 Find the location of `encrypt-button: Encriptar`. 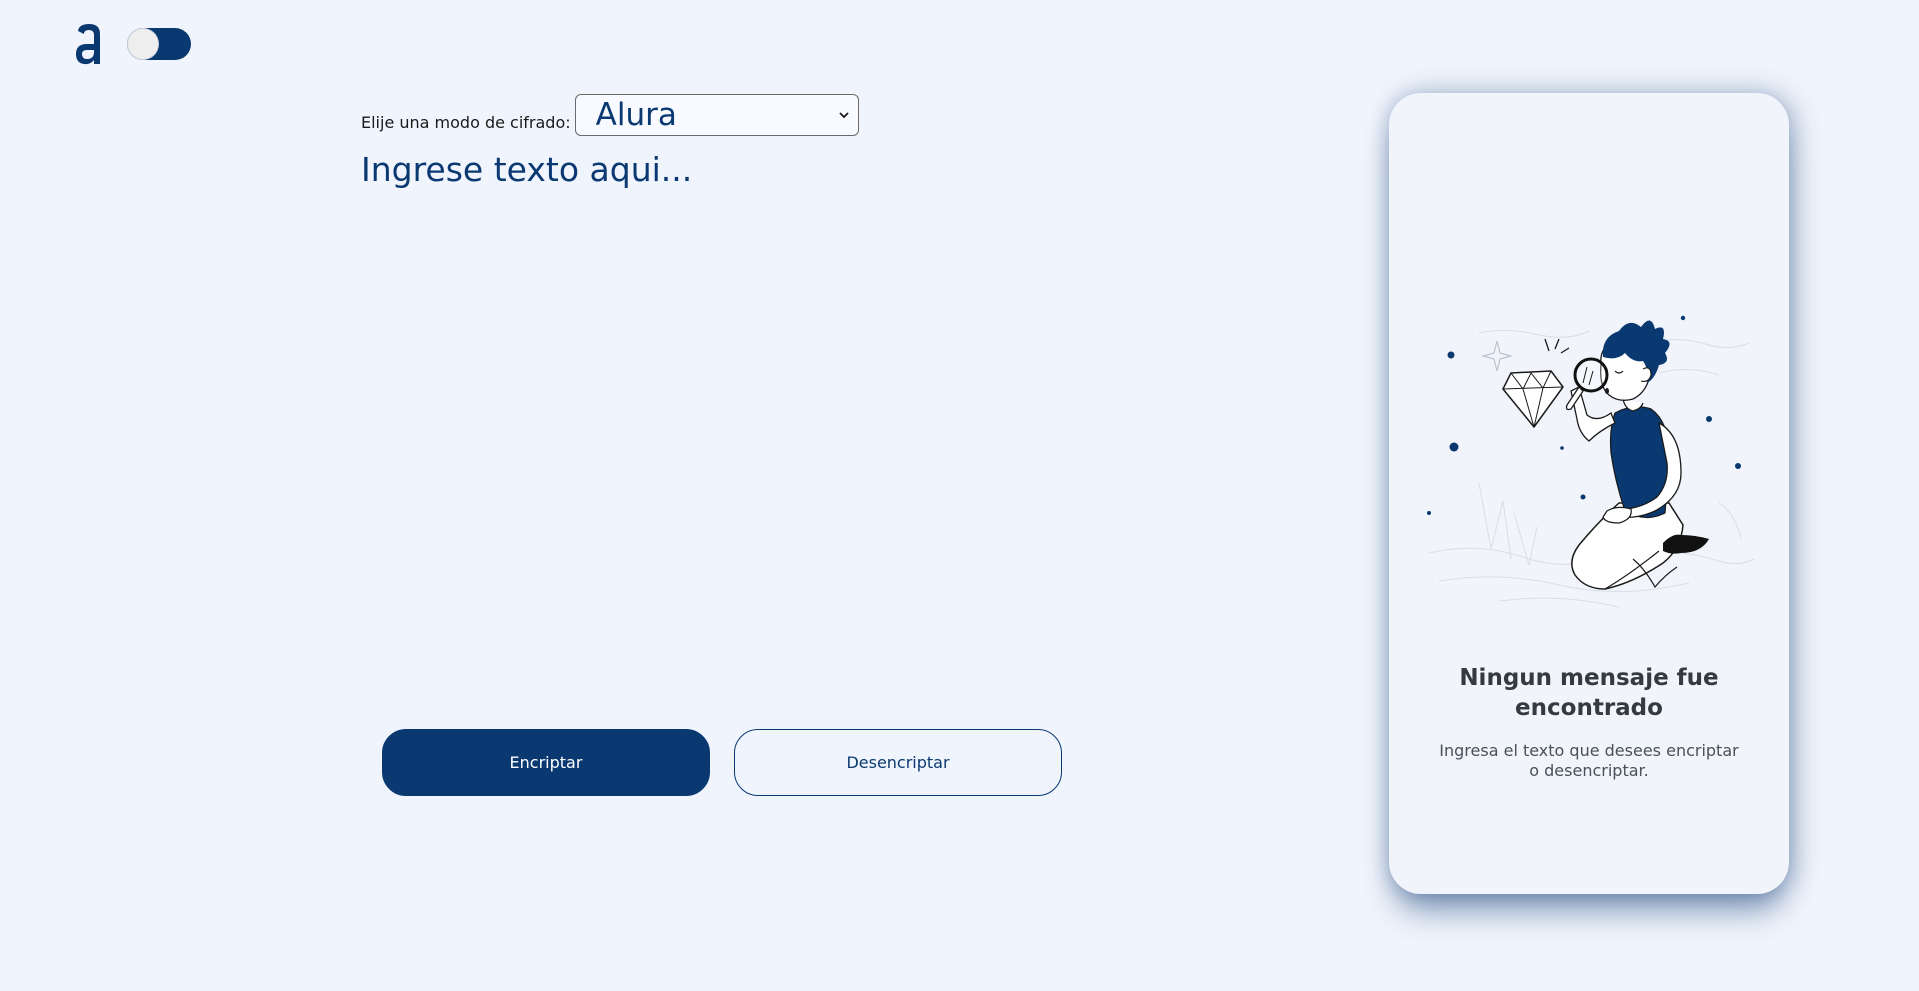

encrypt-button: Encriptar is located at coordinates (546, 762).